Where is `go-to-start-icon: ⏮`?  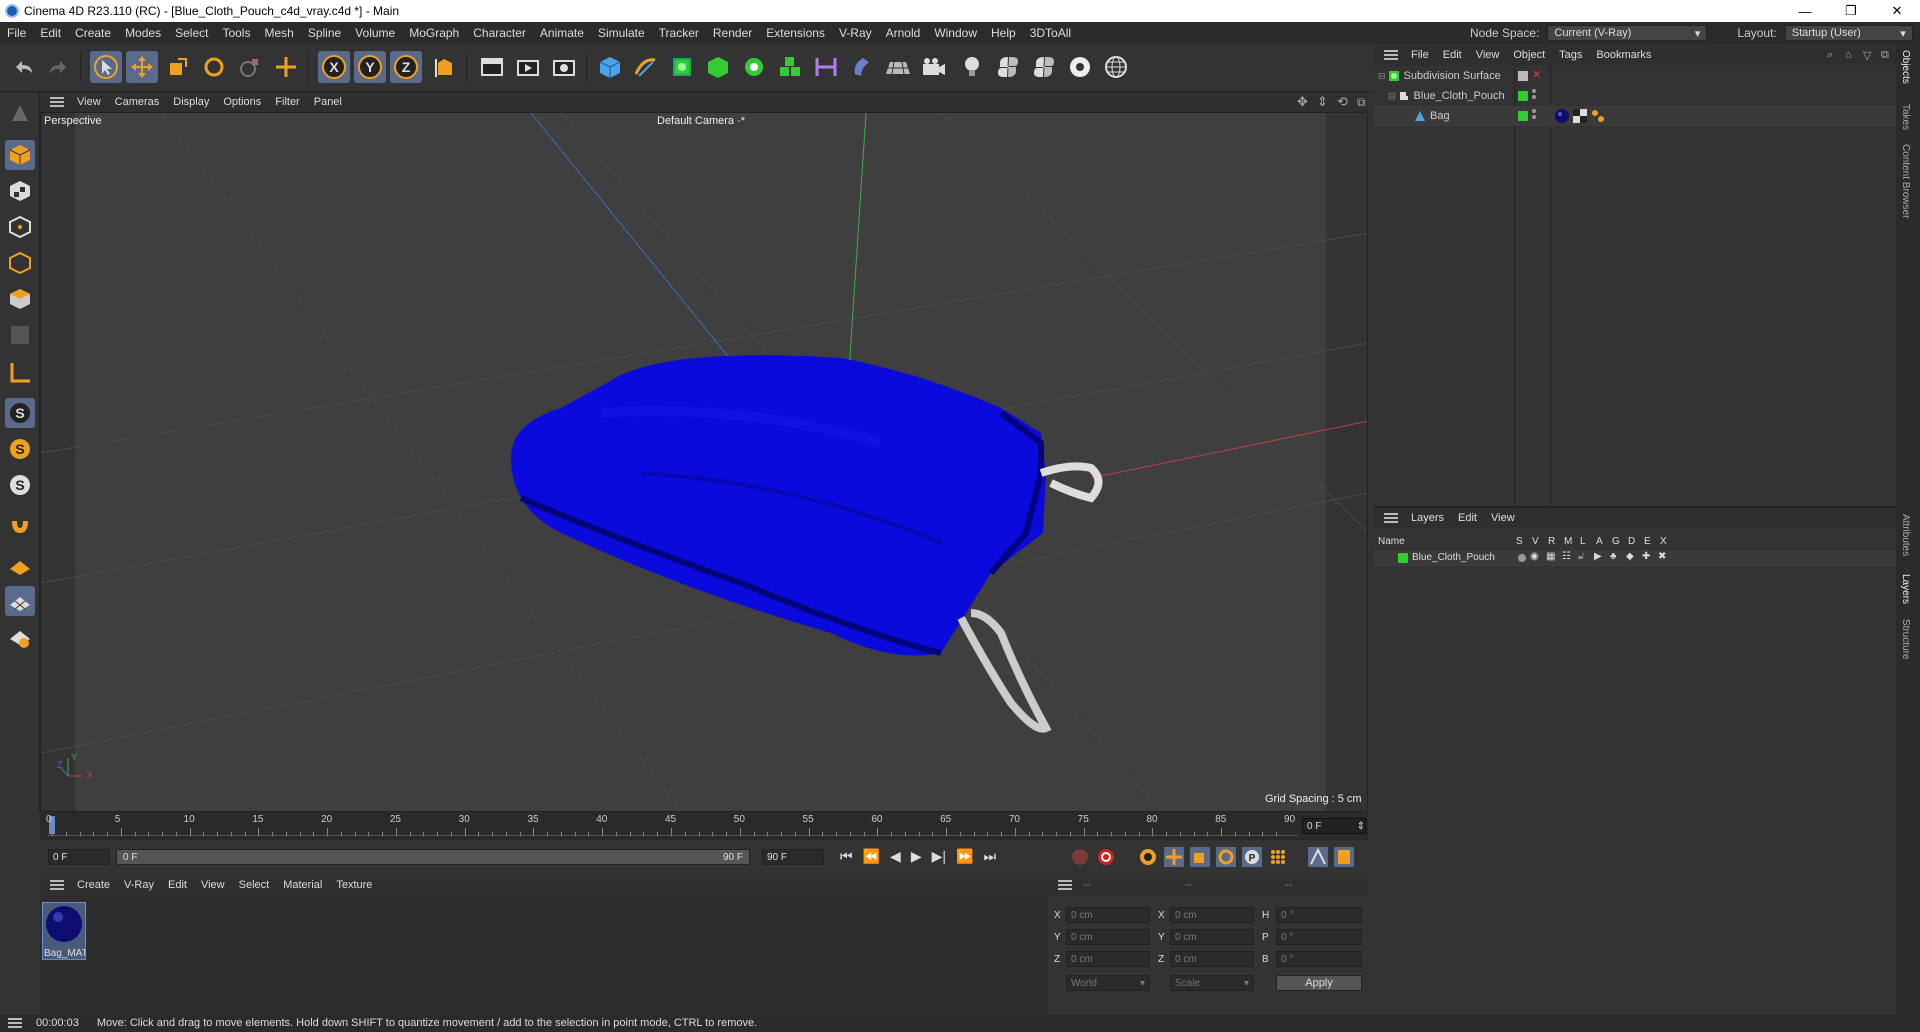 go-to-start-icon: ⏮ is located at coordinates (846, 856).